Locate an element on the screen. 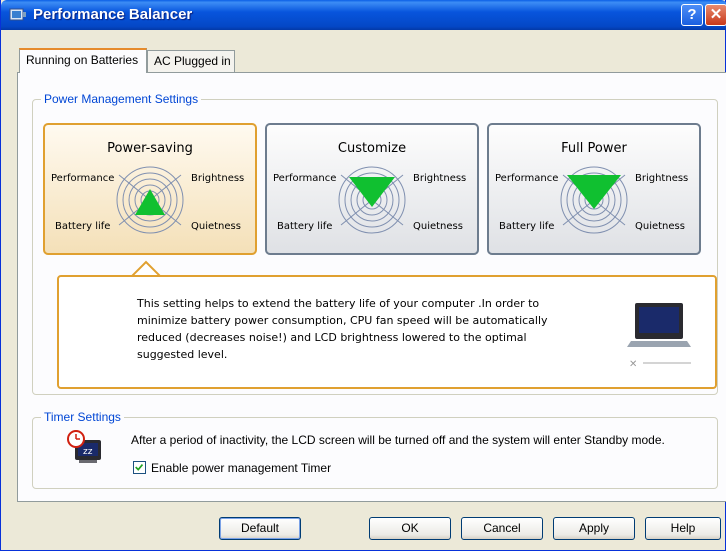 Image resolution: width=726 pixels, height=551 pixels. ok-button: OK is located at coordinates (410, 528).